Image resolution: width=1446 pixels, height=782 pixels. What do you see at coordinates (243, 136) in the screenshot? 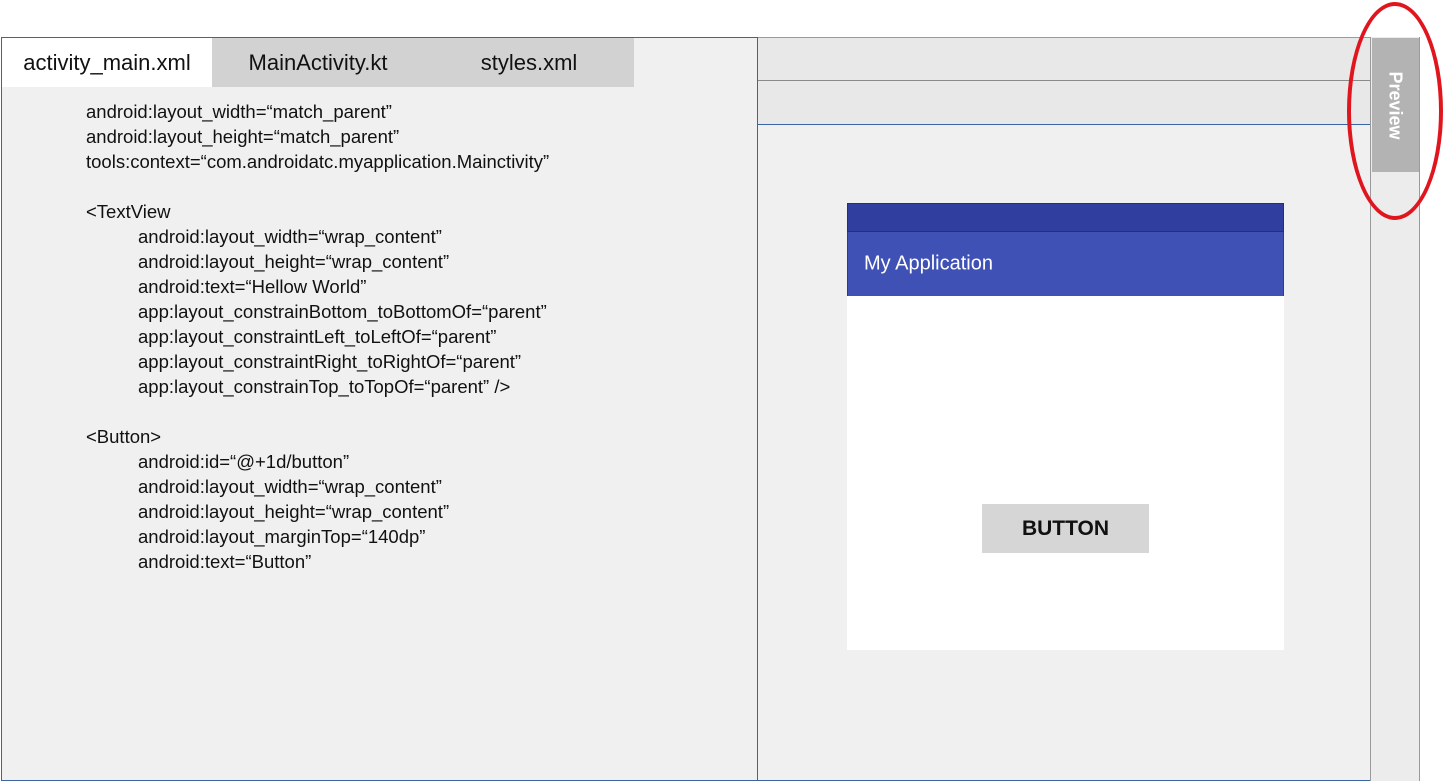
I see `code-line: android:layout_height=“match_parent”` at bounding box center [243, 136].